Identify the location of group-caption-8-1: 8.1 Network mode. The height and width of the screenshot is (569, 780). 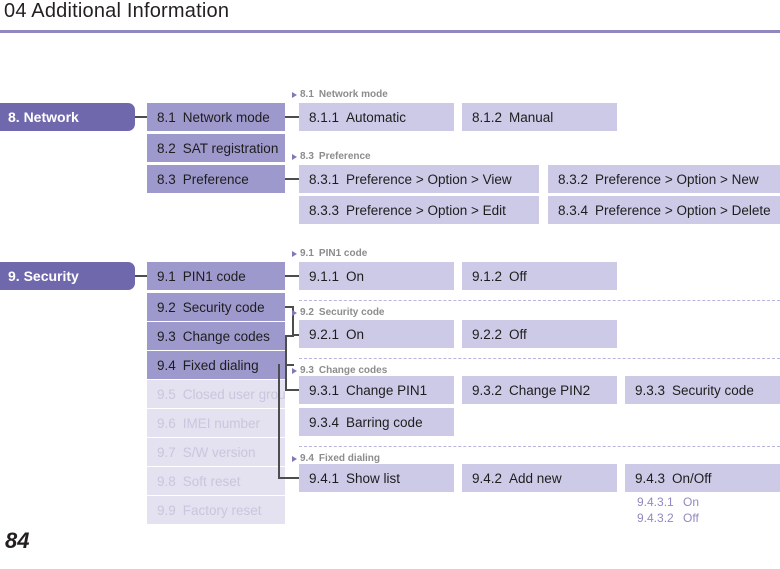
(340, 94).